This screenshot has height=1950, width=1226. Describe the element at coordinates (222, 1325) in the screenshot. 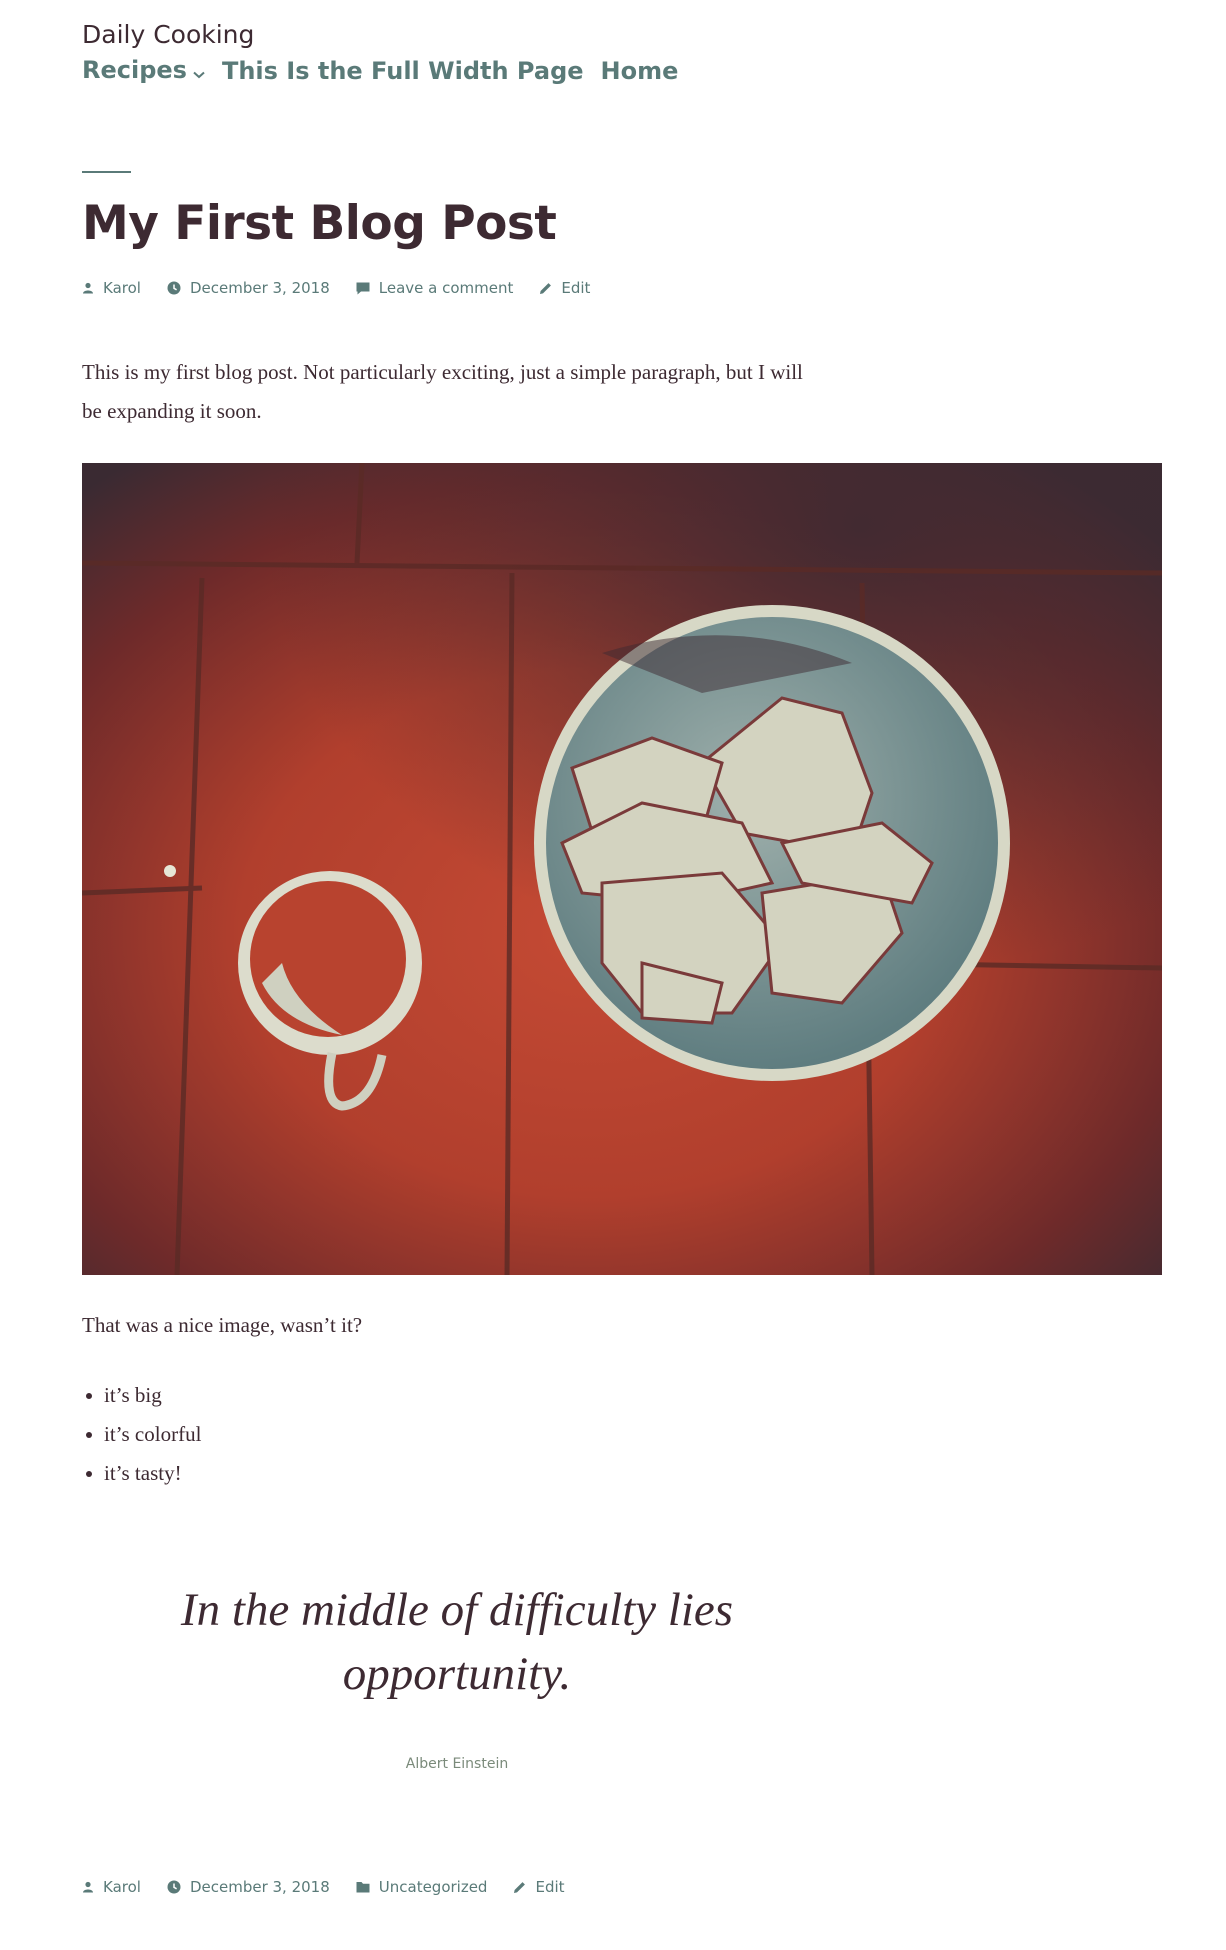

I see `post-paragraph-after-image: That was a nice image, wasn’t it?` at that location.